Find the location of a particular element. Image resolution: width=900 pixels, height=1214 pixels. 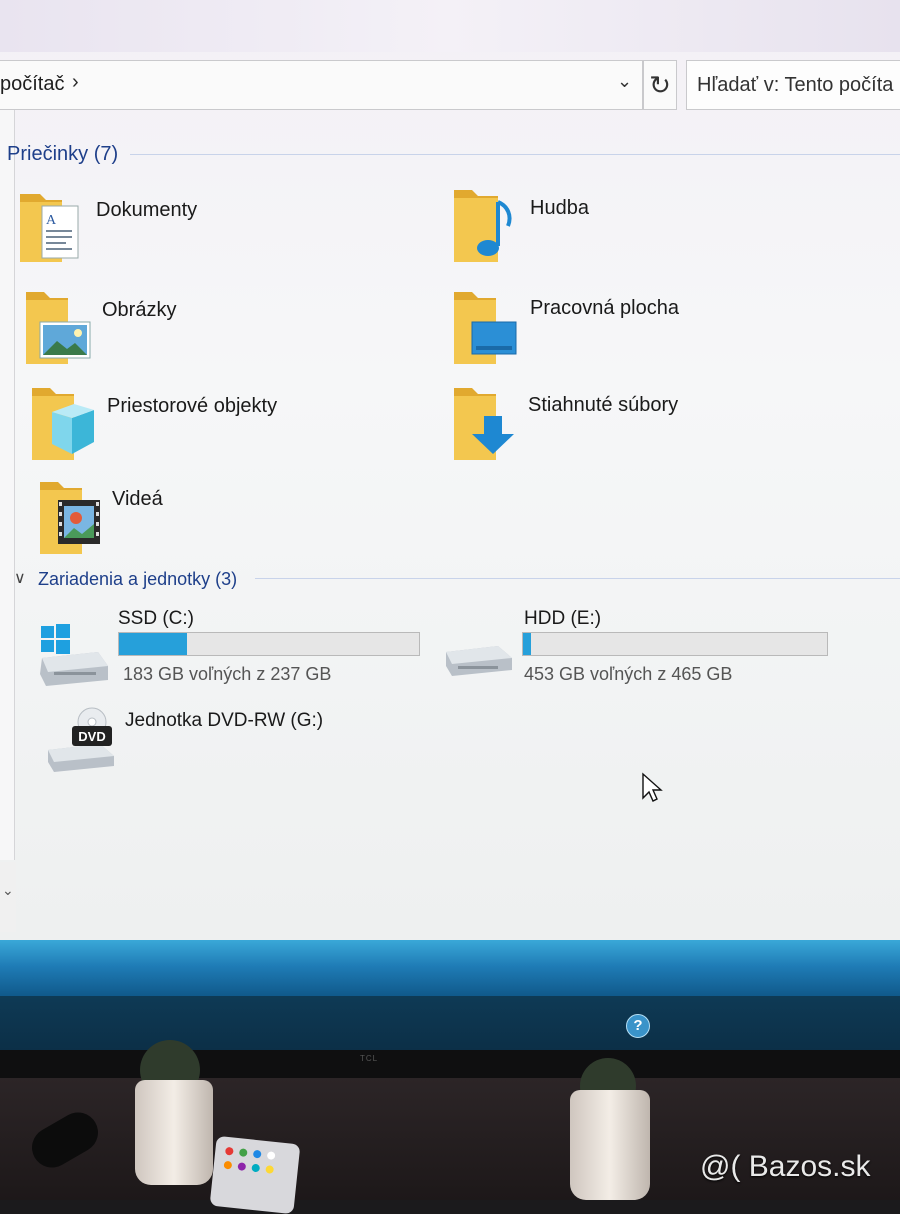

folder-label: Obrázky is located at coordinates (139, 310).